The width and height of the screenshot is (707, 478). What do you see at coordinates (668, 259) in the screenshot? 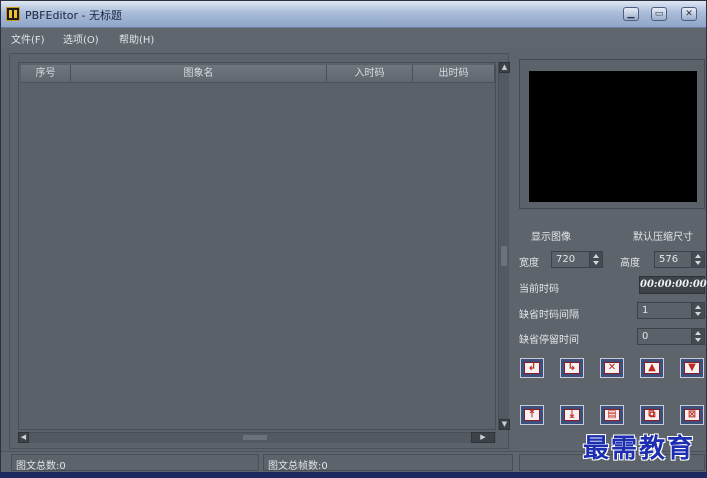
I see `height-value: 576` at bounding box center [668, 259].